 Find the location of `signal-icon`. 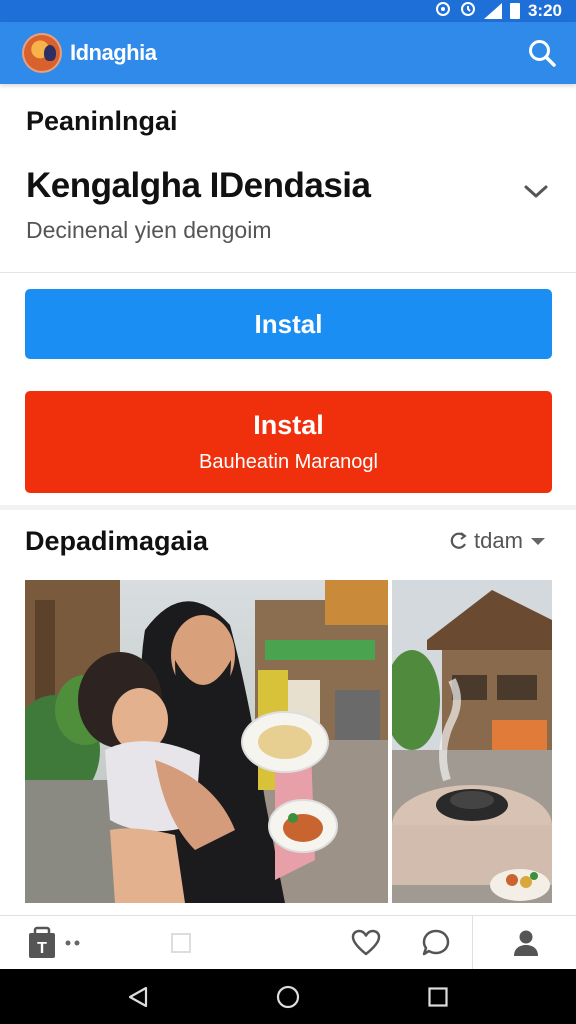

signal-icon is located at coordinates (492, 11).